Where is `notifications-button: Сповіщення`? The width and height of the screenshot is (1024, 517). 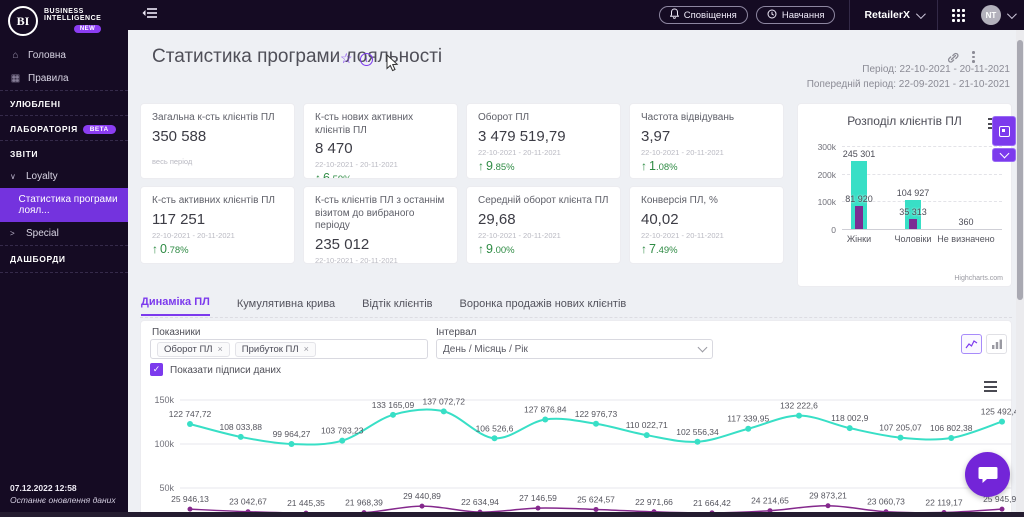
notifications-button: Сповіщення is located at coordinates (703, 15).